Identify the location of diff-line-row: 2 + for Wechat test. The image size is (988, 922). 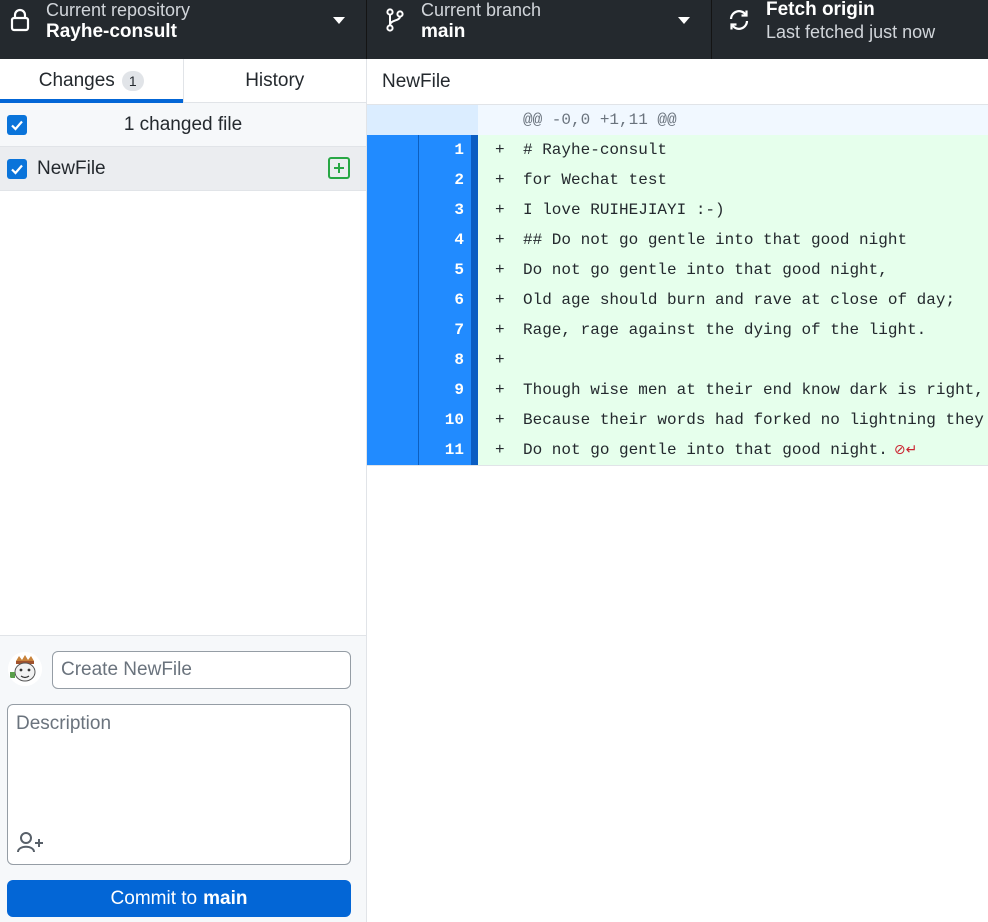
(677, 180).